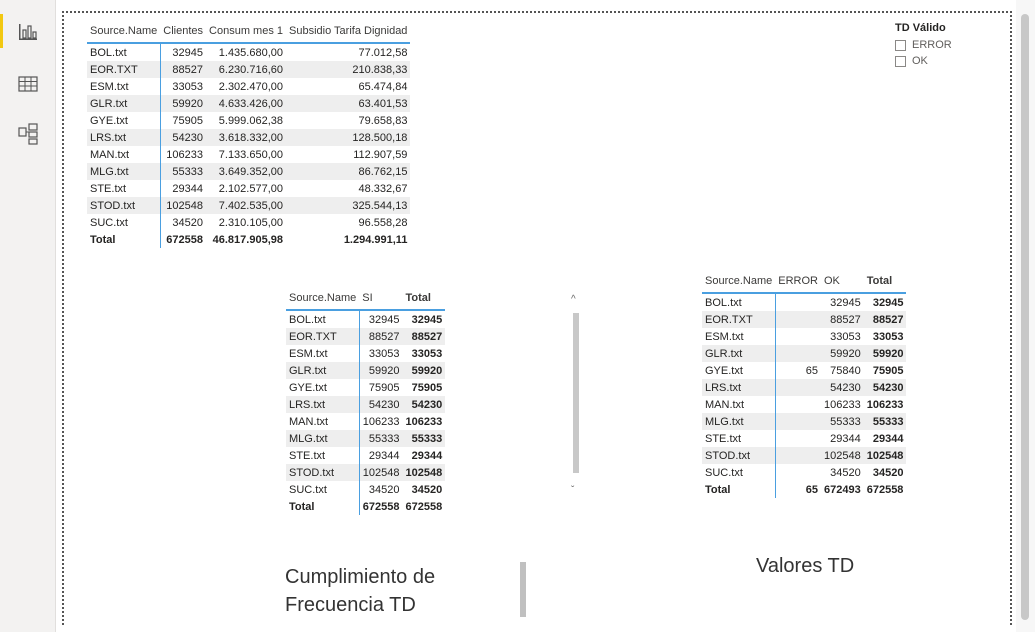 Image resolution: width=1035 pixels, height=632 pixels. I want to click on cell-value: 210.838,33, so click(348, 69).